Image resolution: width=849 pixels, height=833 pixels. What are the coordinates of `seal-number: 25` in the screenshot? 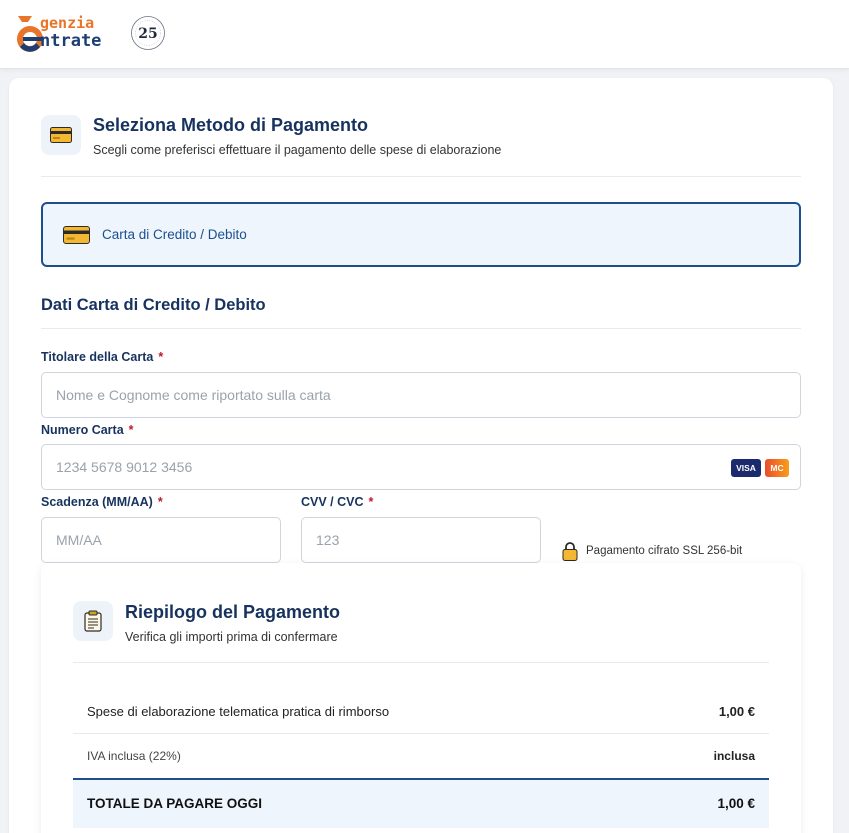 It's located at (147, 34).